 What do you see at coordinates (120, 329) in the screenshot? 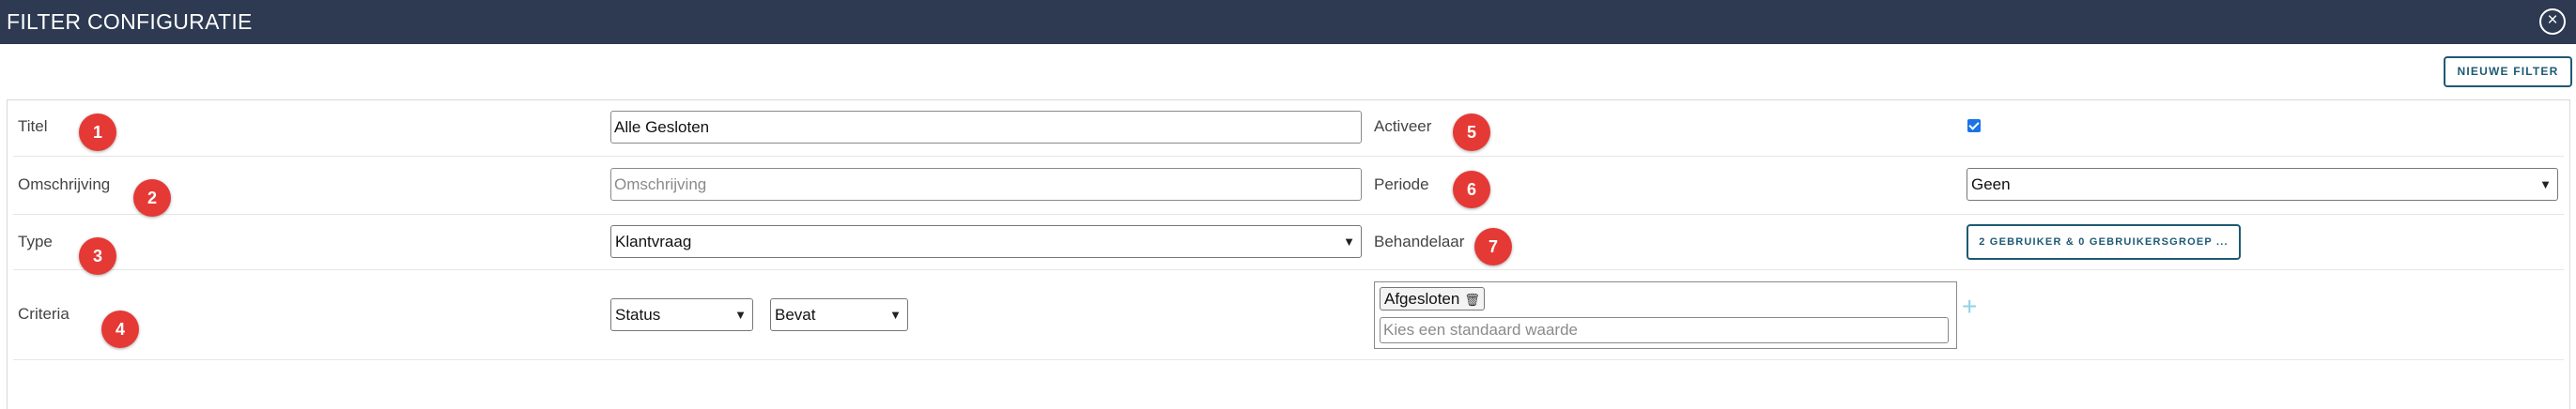
I see `criteria-badge: 4` at bounding box center [120, 329].